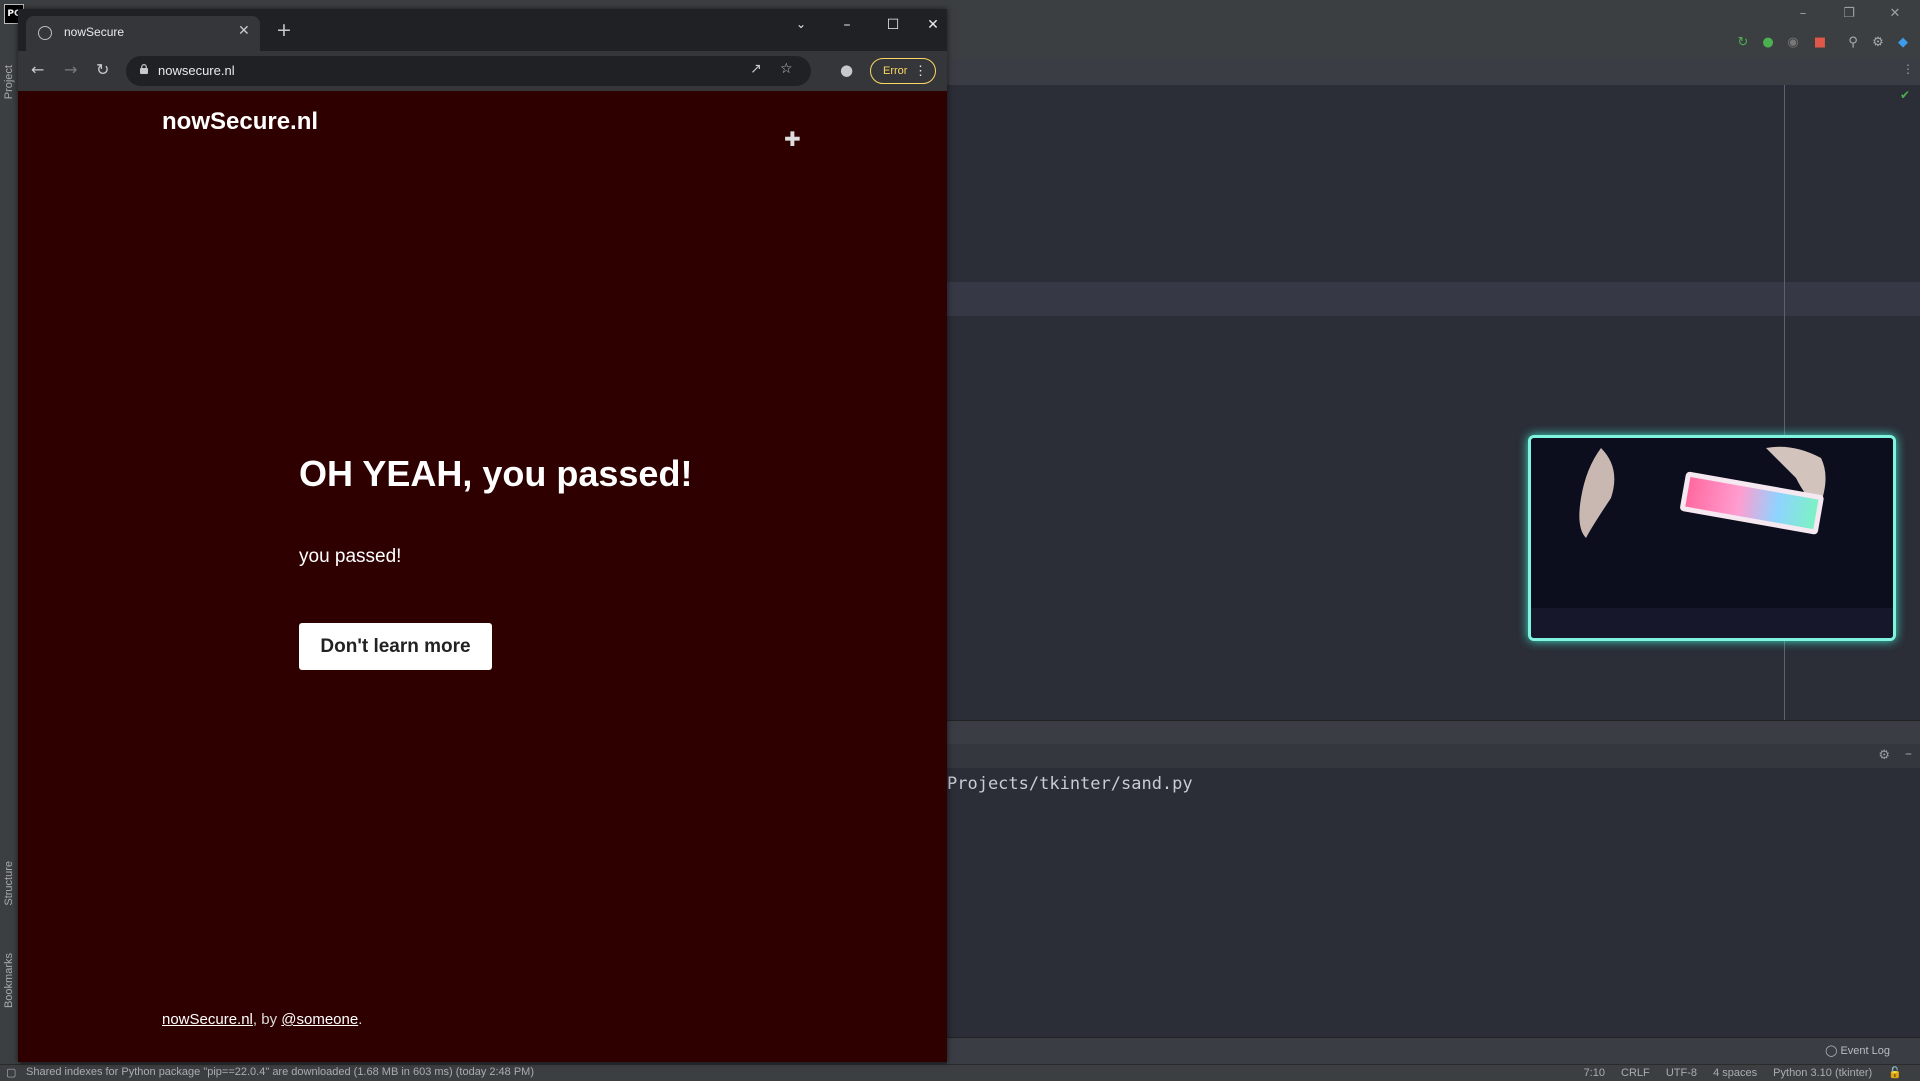  I want to click on close-window-button: ✕, so click(933, 25).